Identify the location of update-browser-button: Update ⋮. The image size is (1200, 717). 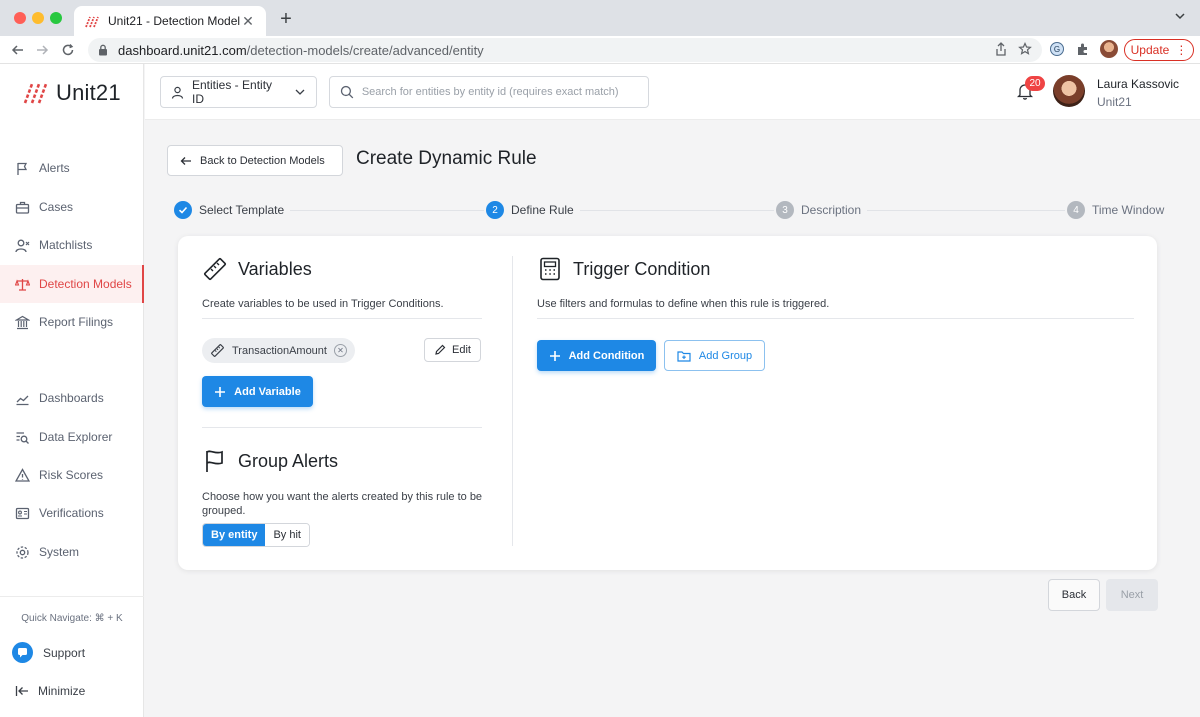
(1159, 50).